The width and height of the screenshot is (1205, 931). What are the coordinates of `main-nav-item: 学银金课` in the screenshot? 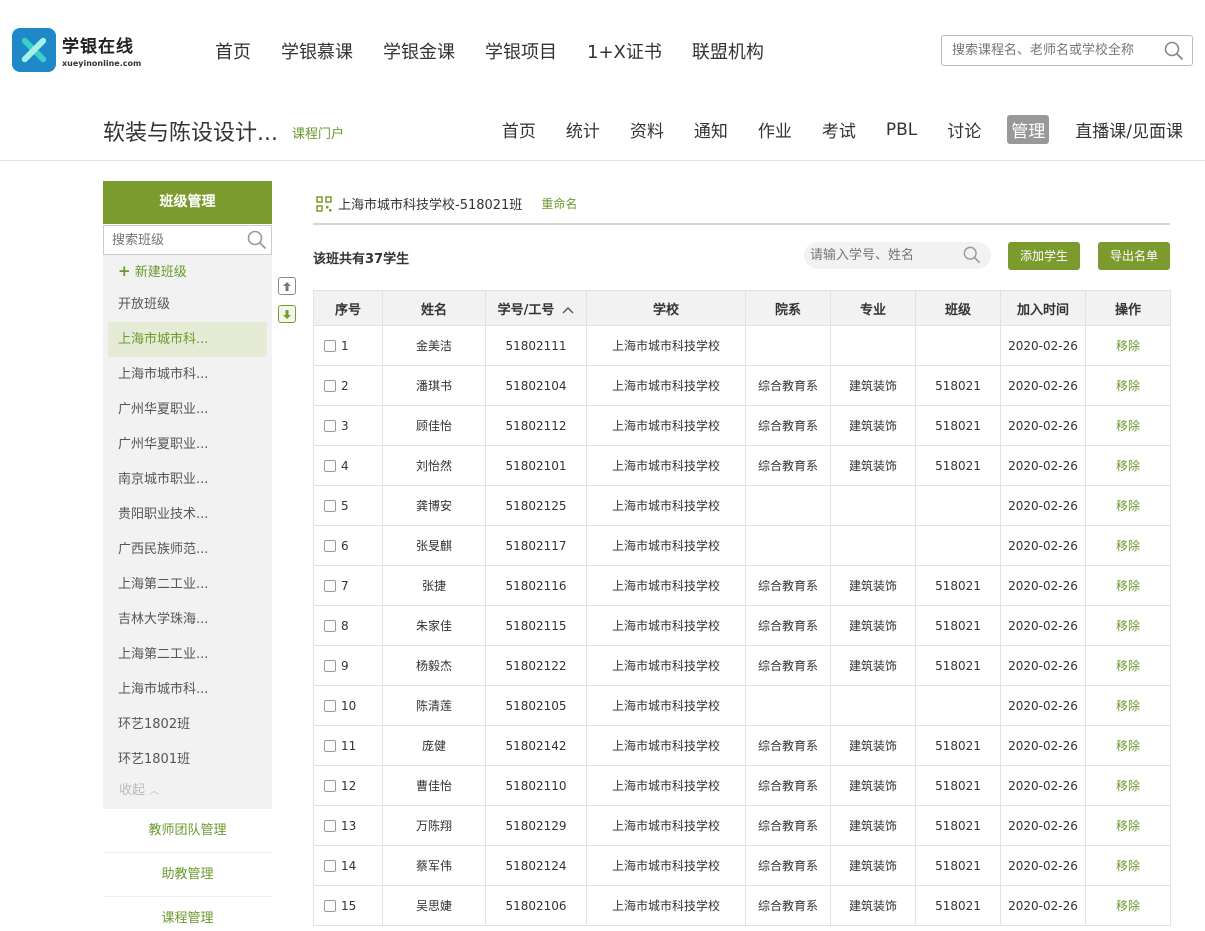 It's located at (419, 51).